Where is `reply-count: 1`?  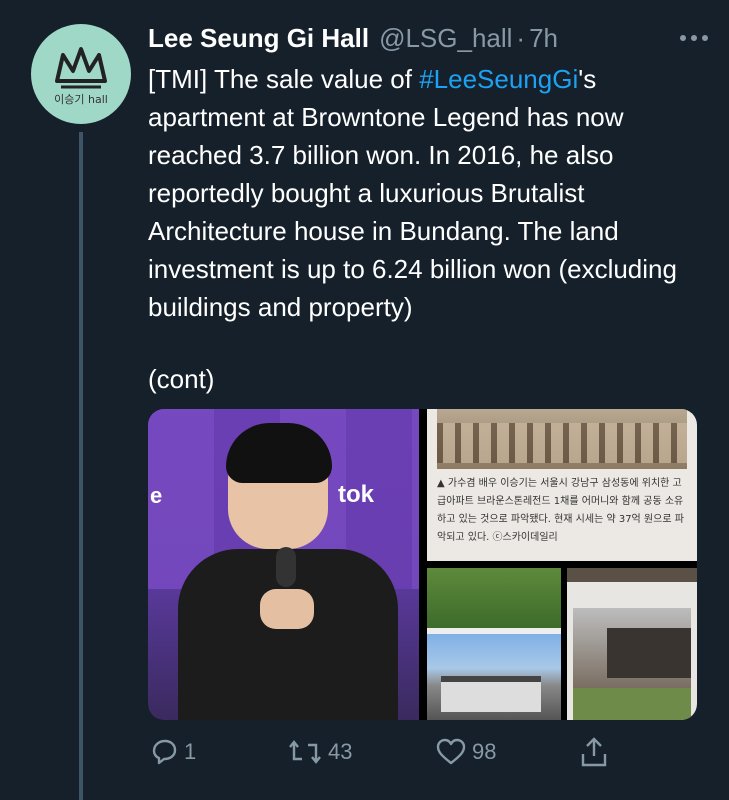 reply-count: 1 is located at coordinates (190, 751).